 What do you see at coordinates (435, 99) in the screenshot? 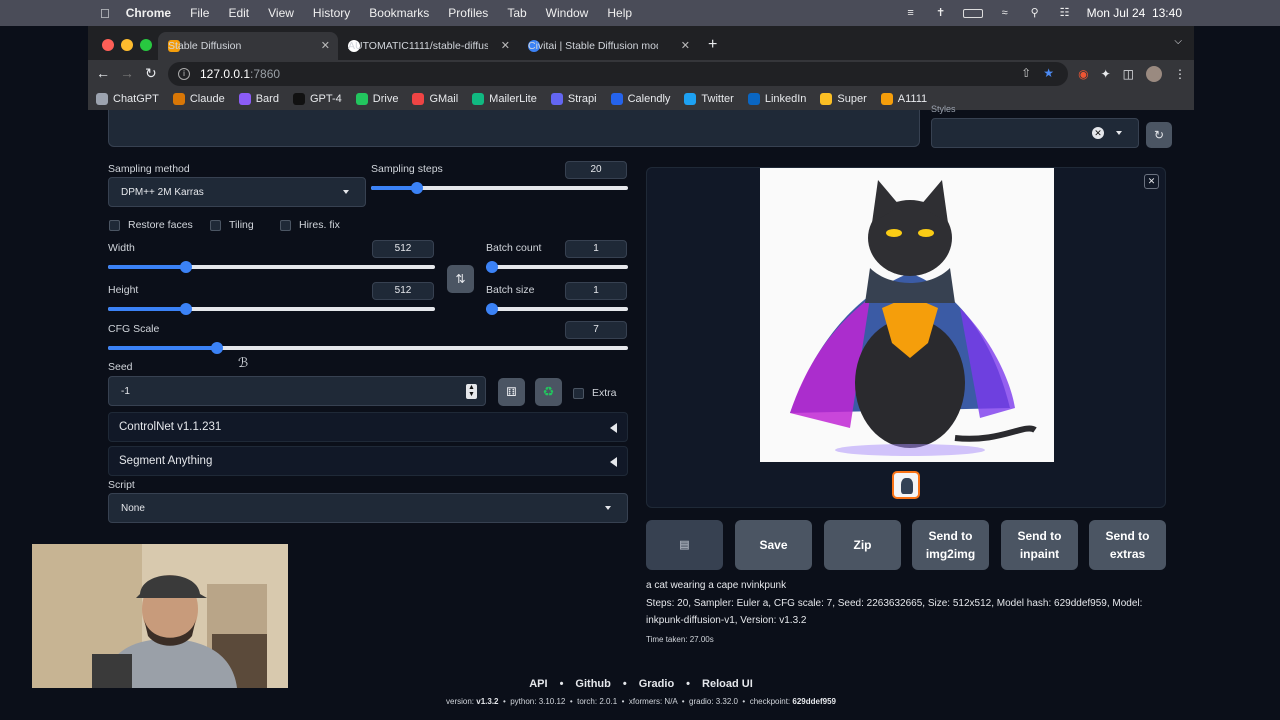
I see `bookmark-gmail: GMail` at bounding box center [435, 99].